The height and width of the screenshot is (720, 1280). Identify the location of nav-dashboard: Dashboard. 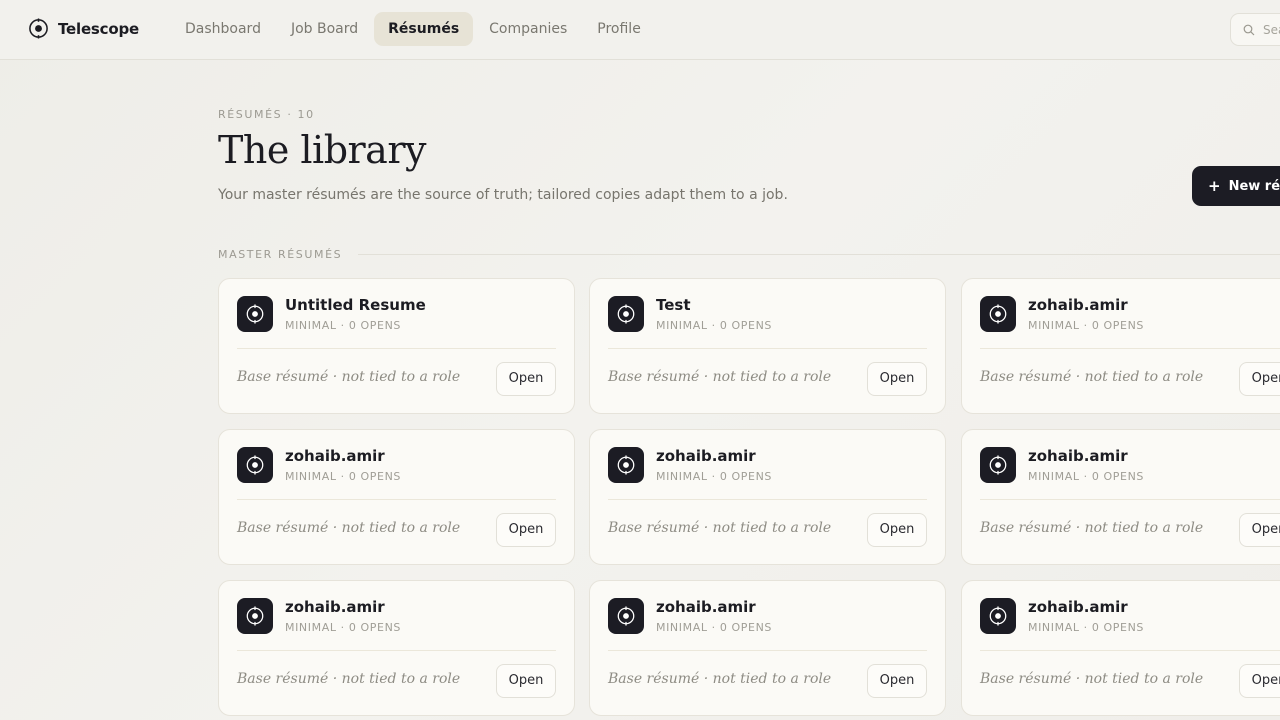
(223, 29).